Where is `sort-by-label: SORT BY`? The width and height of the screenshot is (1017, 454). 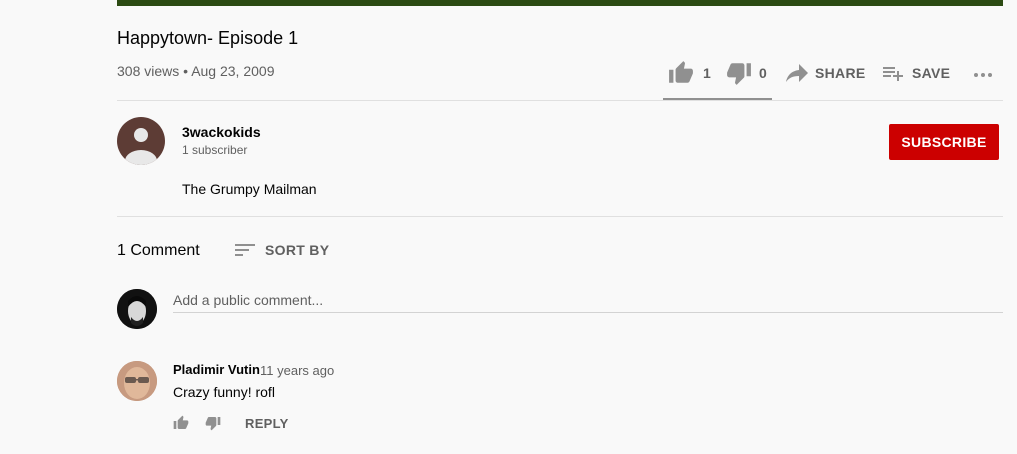
sort-by-label: SORT BY is located at coordinates (297, 250).